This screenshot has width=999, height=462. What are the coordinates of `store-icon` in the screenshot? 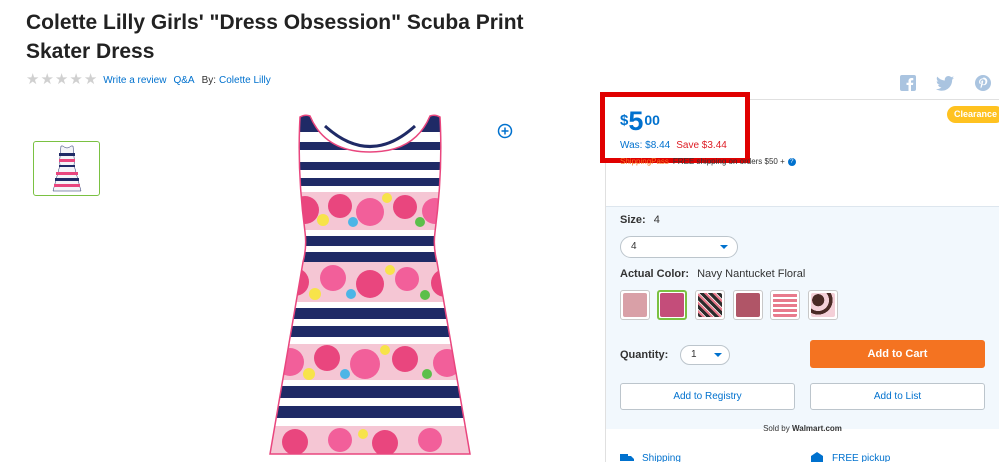 It's located at (817, 457).